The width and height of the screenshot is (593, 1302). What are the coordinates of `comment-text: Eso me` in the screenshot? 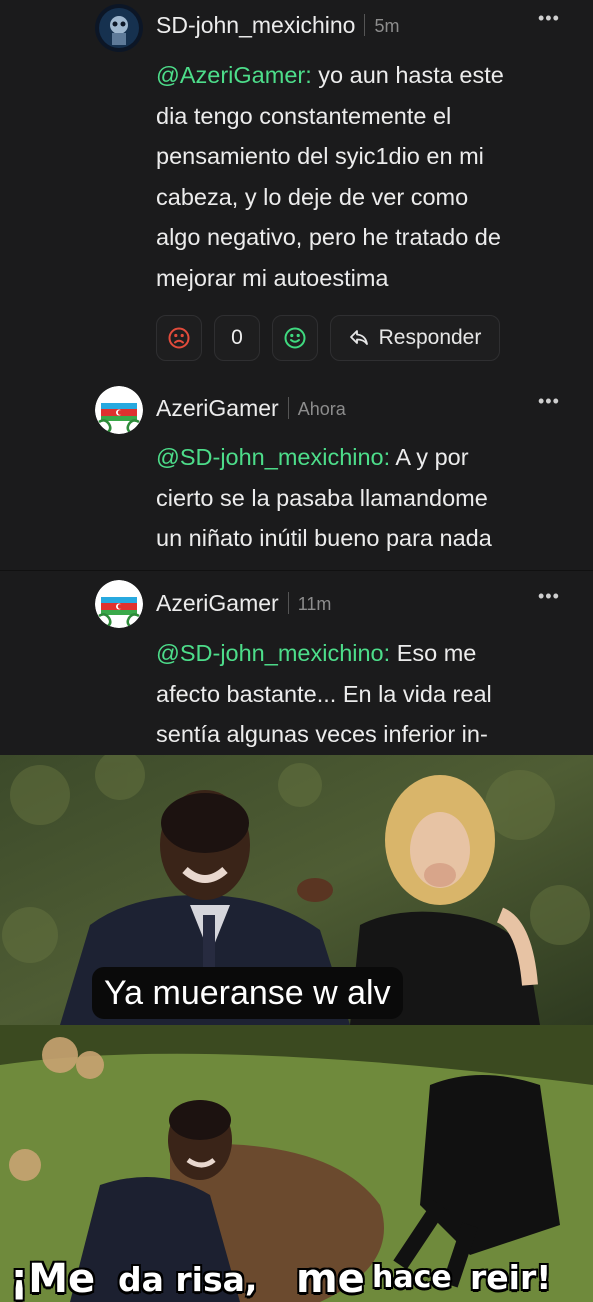 It's located at (436, 653).